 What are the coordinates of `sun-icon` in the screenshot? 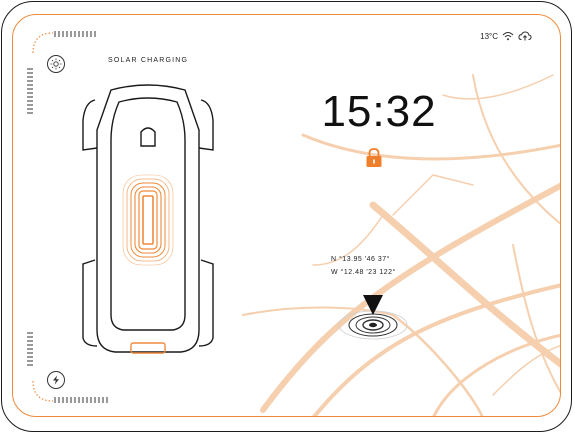 It's located at (56, 64).